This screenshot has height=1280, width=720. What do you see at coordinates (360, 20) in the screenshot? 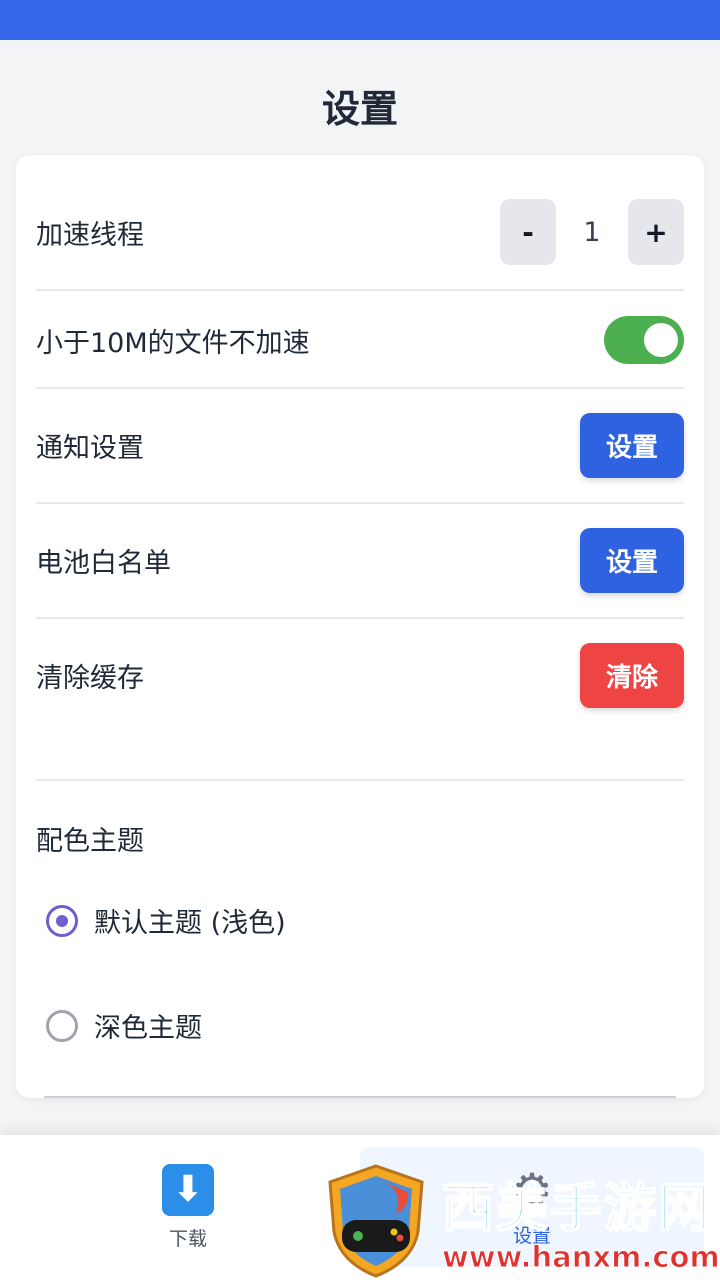
I see `status-bar` at bounding box center [360, 20].